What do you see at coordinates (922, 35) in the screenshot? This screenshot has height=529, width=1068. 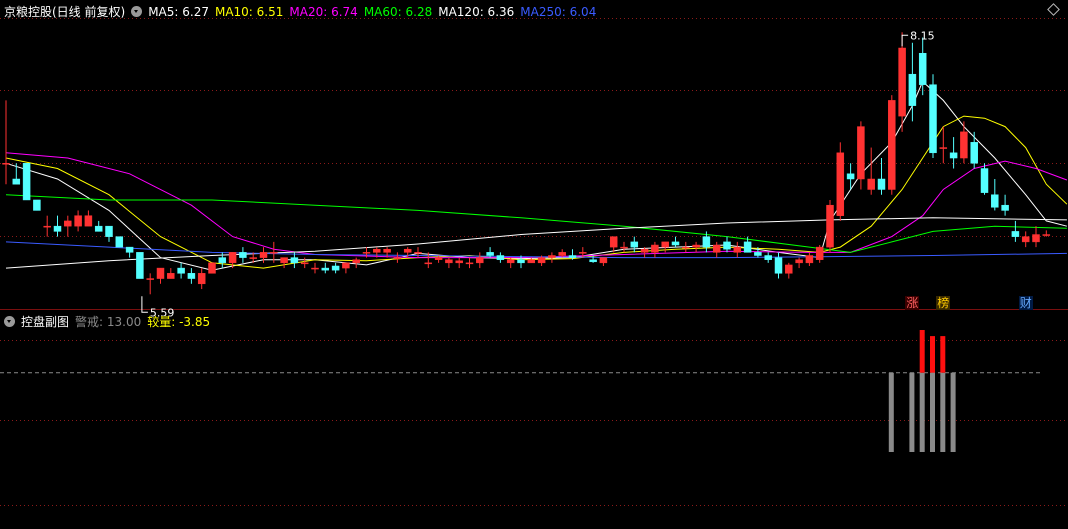 I see `high-marker-label: 8.15` at bounding box center [922, 35].